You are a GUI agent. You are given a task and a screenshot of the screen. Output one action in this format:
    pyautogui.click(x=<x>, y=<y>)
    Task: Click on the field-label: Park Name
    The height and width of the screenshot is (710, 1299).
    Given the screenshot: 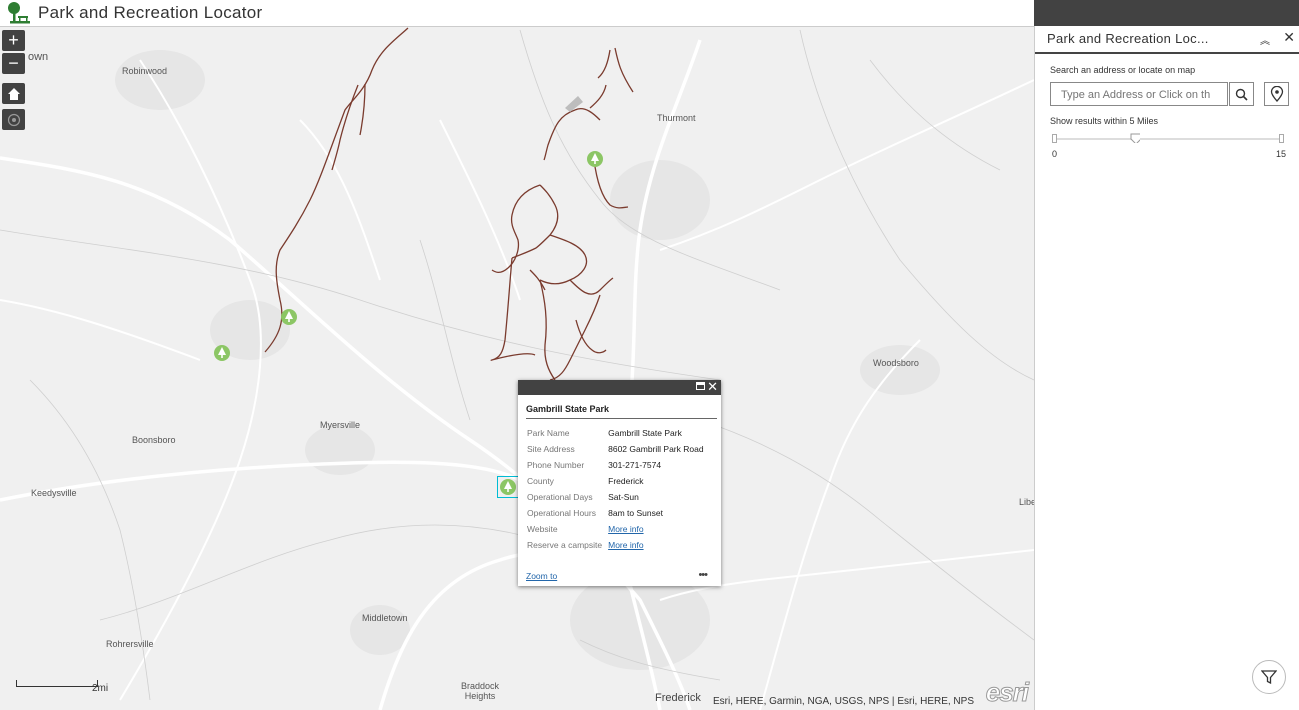 What is the action you would take?
    pyautogui.click(x=548, y=433)
    